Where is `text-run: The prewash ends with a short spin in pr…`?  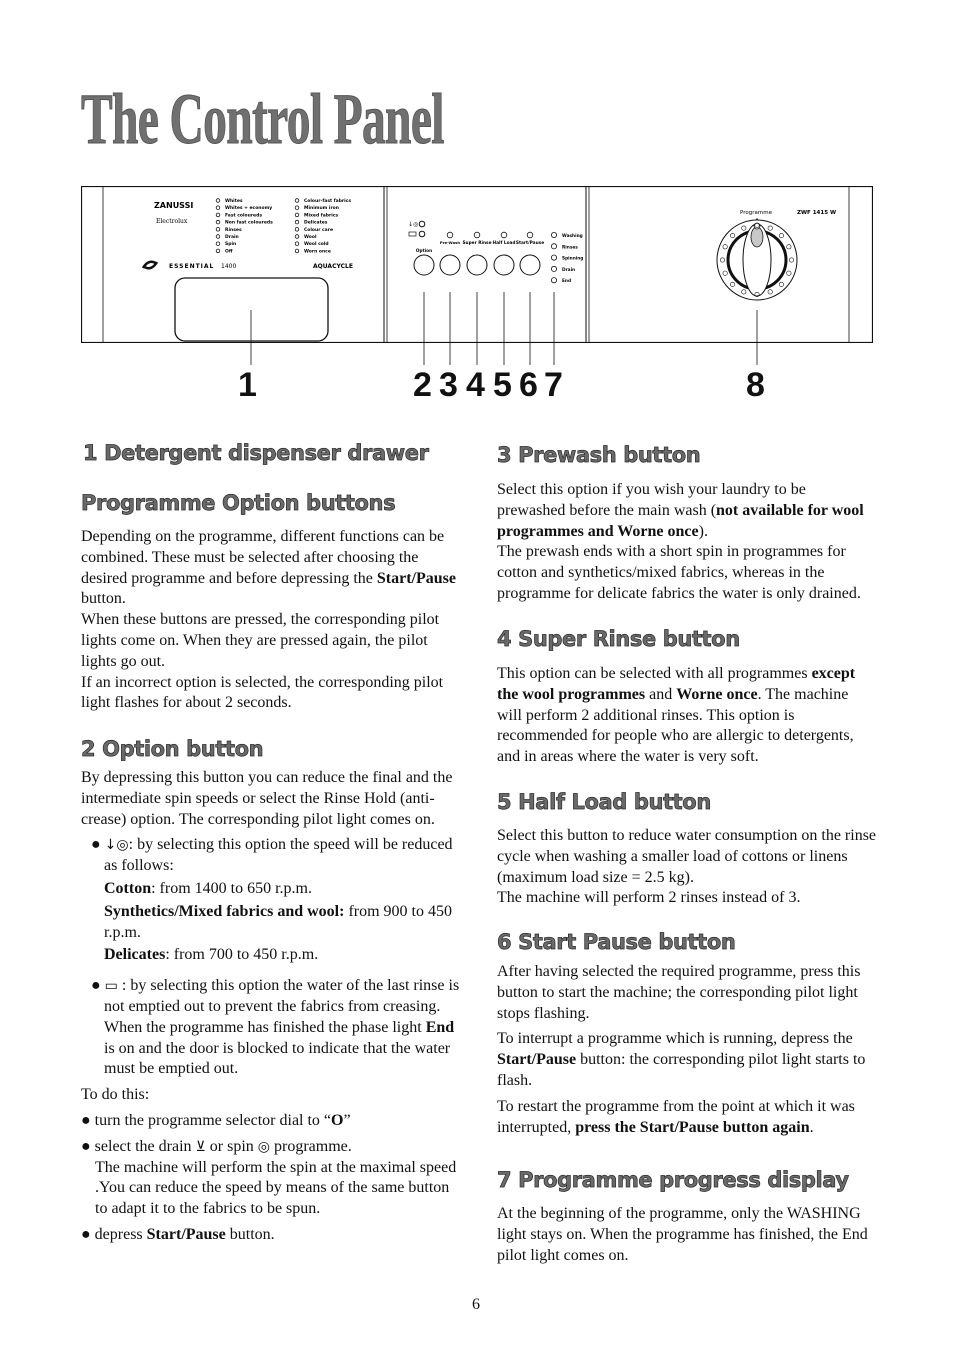
text-run: The prewash ends with a short spin in pr… is located at coordinates (679, 572).